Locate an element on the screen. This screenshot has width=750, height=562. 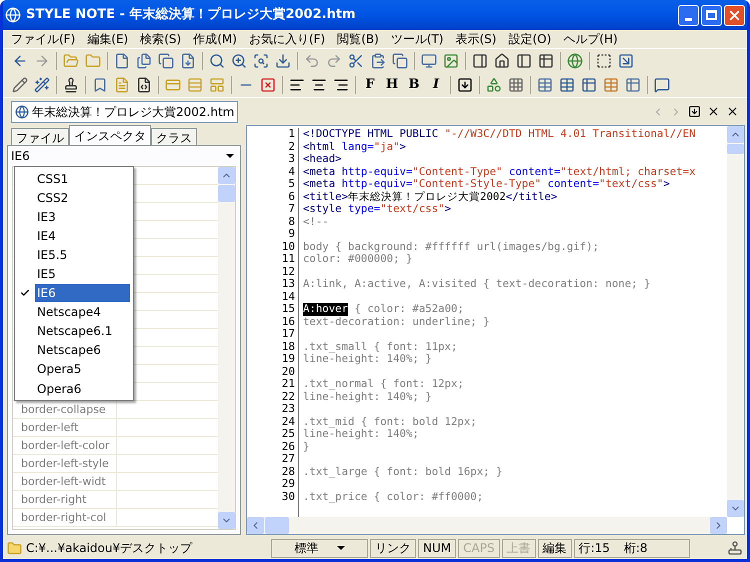
code-text: </title> is located at coordinates (532, 196).